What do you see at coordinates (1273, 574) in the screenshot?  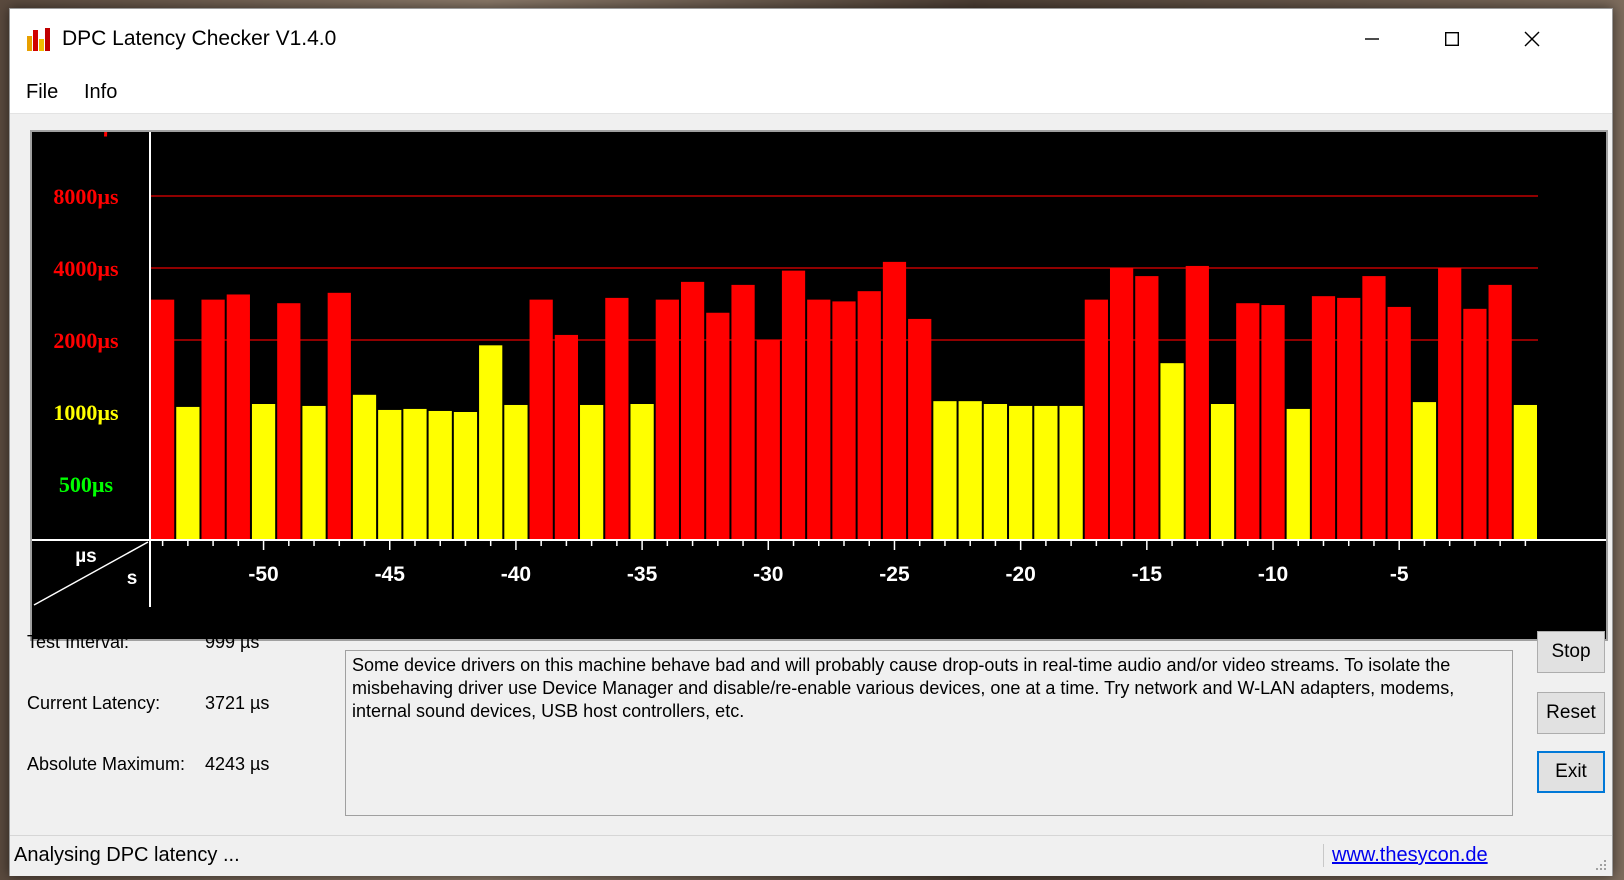 I see `x-tick-label: -10` at bounding box center [1273, 574].